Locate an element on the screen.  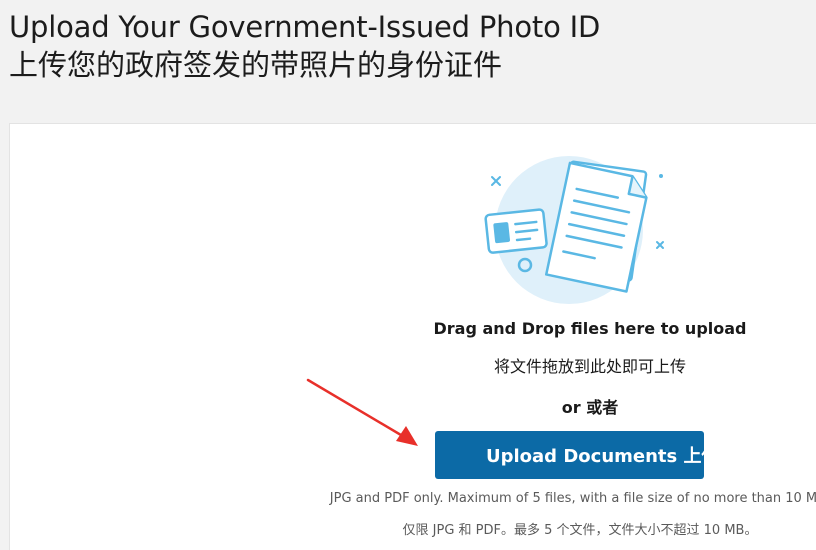
file-requirements-note-chinese: 仅限 JPG 和 PDF。最多 5 个文件，文件大小不超过 10 MB。 is located at coordinates (580, 530).